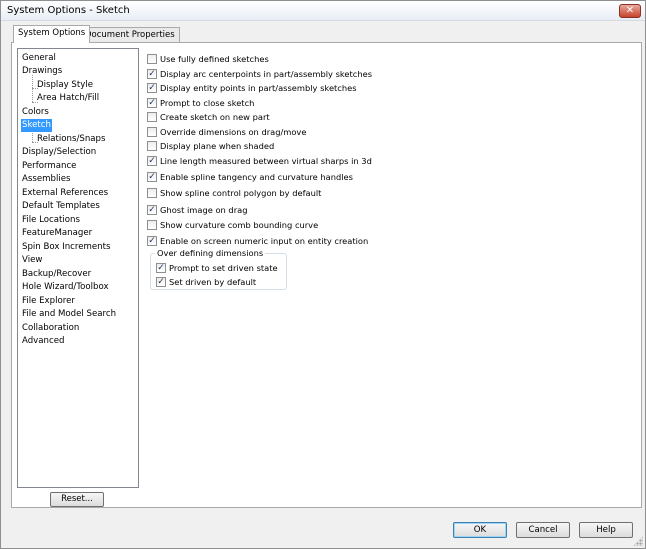  What do you see at coordinates (207, 103) in the screenshot?
I see `option-label: Prompt to close sketch` at bounding box center [207, 103].